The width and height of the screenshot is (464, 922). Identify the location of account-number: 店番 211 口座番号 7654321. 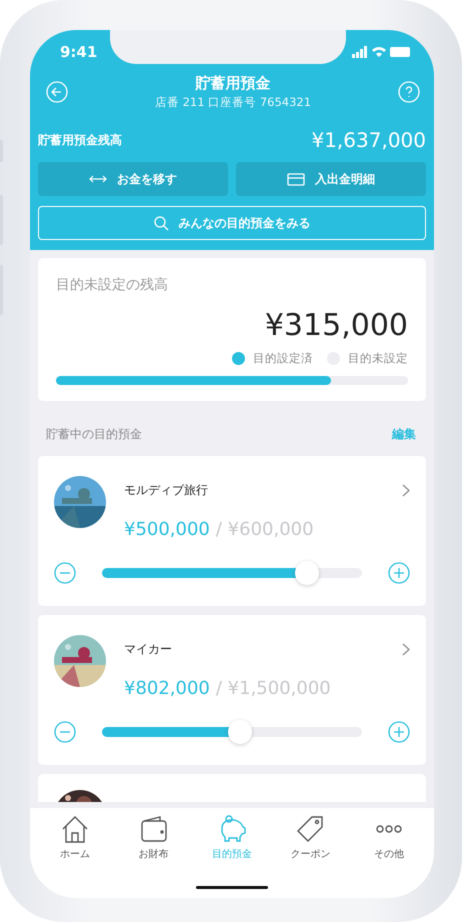
(233, 102).